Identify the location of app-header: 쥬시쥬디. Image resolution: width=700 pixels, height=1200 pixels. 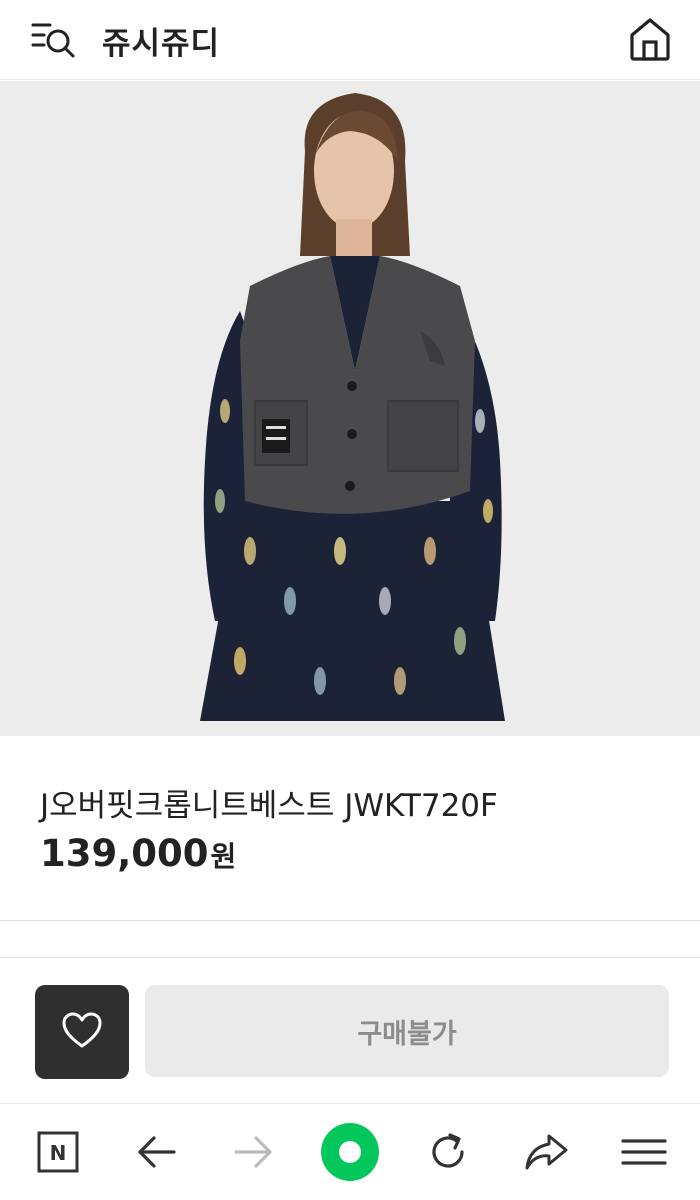
(350, 40).